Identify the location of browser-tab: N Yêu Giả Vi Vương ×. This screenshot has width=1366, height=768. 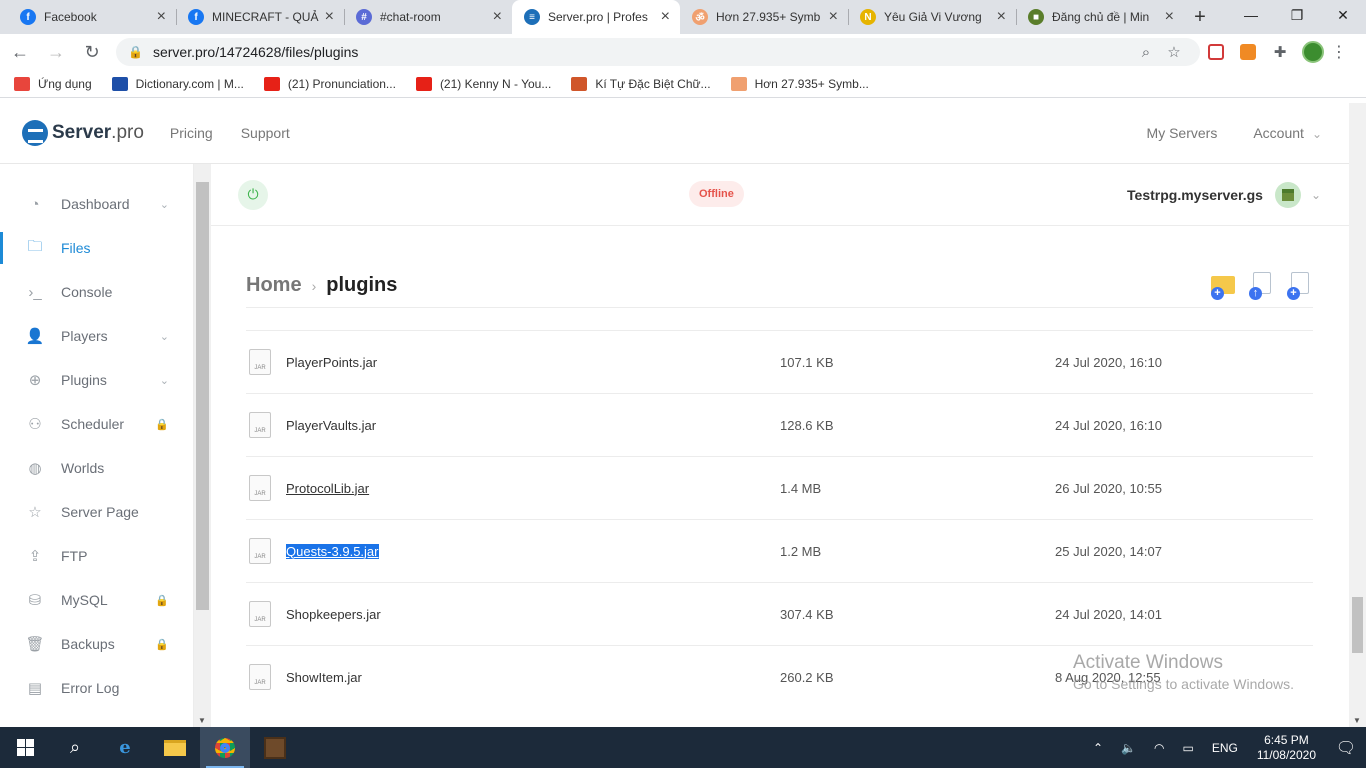
(932, 17).